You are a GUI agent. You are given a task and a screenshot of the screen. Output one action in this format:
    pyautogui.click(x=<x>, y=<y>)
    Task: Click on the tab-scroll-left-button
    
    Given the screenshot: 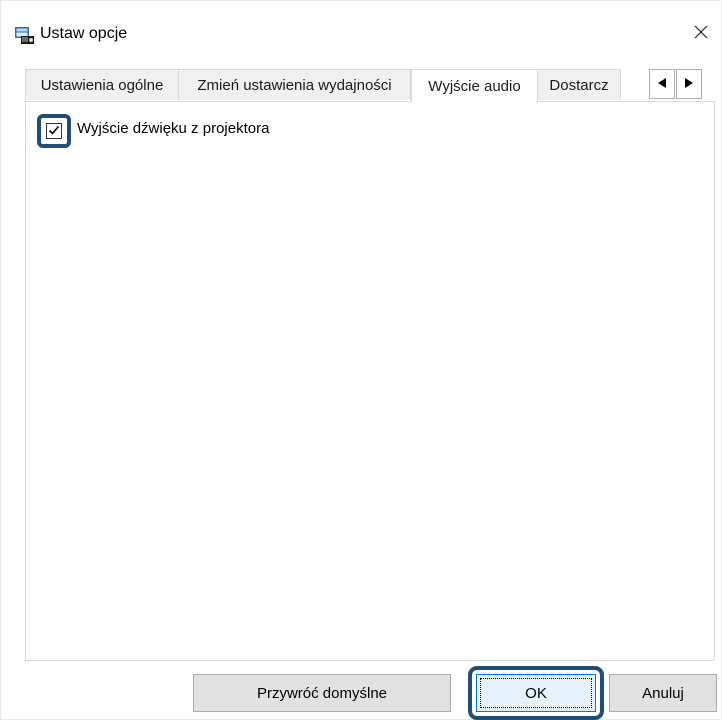 What is the action you would take?
    pyautogui.click(x=662, y=84)
    